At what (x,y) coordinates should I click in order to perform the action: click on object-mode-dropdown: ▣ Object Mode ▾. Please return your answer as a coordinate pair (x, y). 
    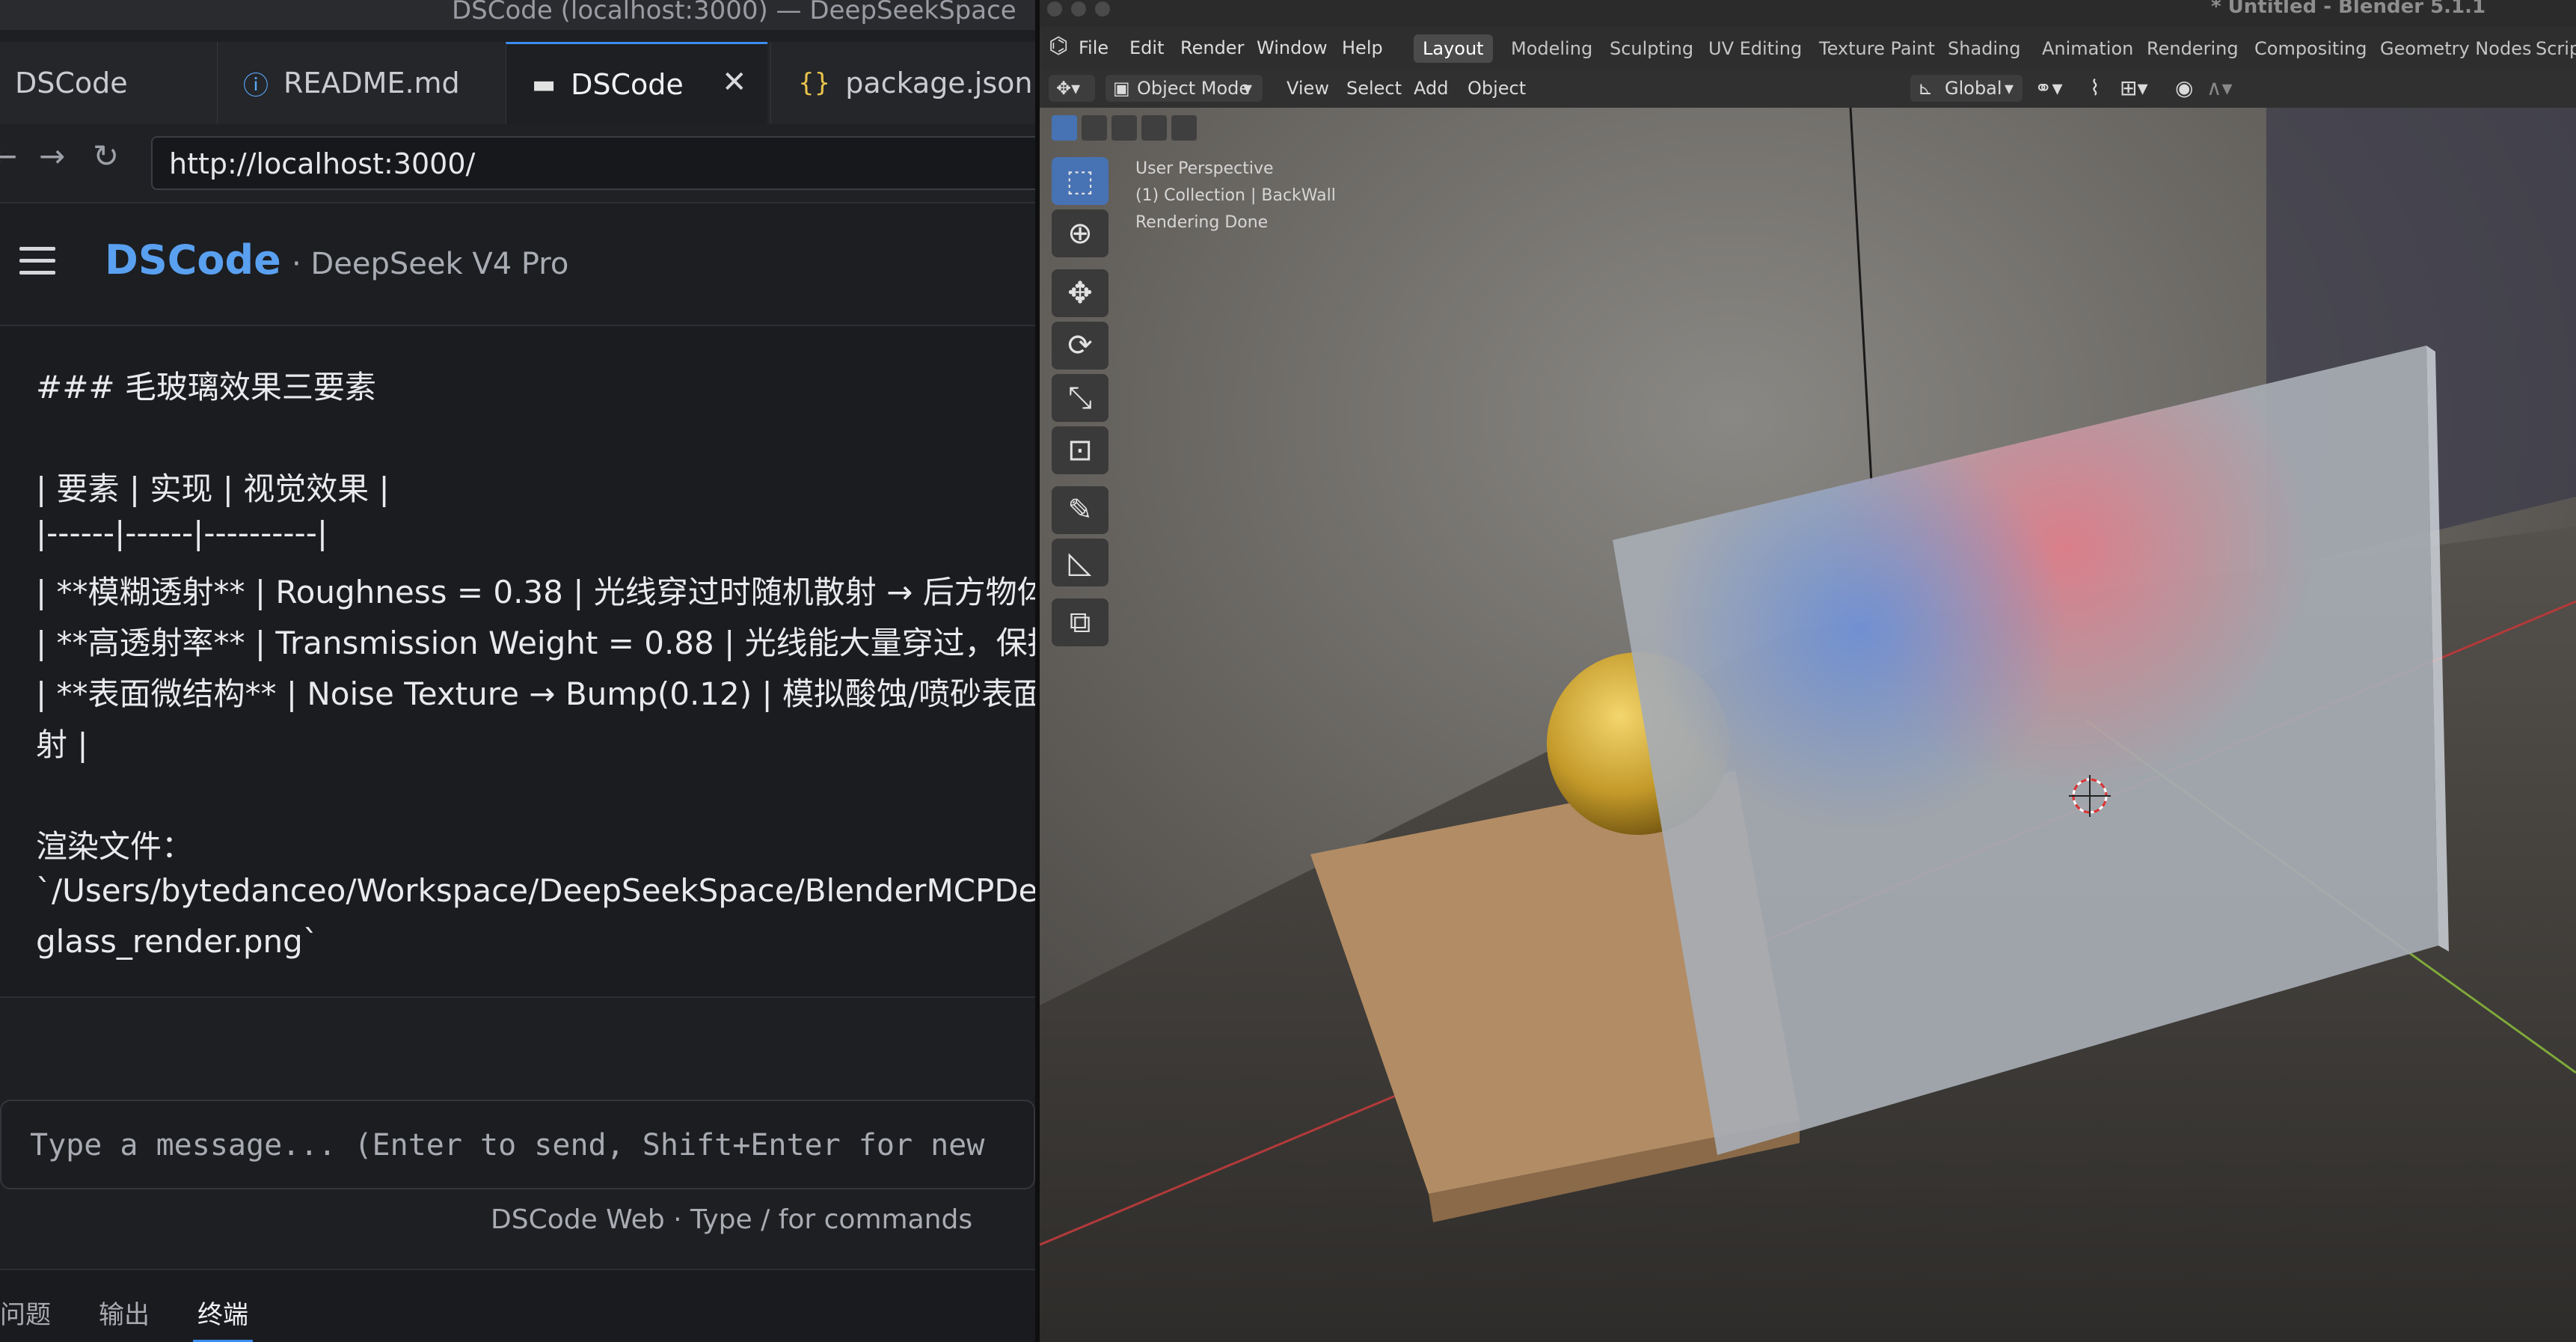
    Looking at the image, I should click on (1184, 88).